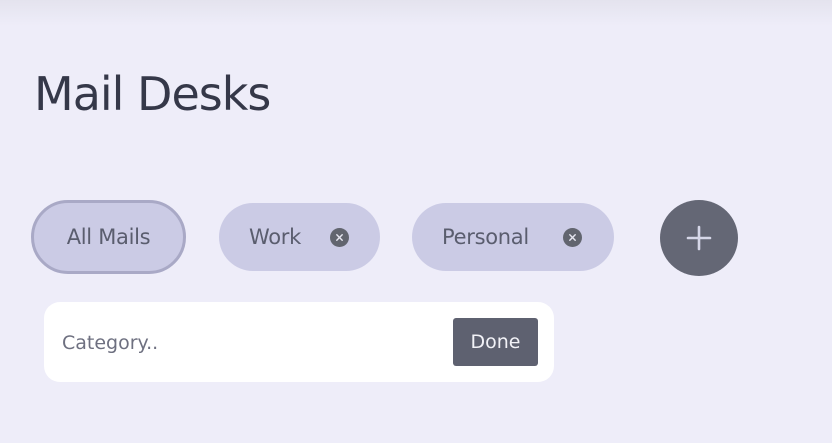 The width and height of the screenshot is (832, 443). I want to click on category-chip-work: Work, so click(299, 237).